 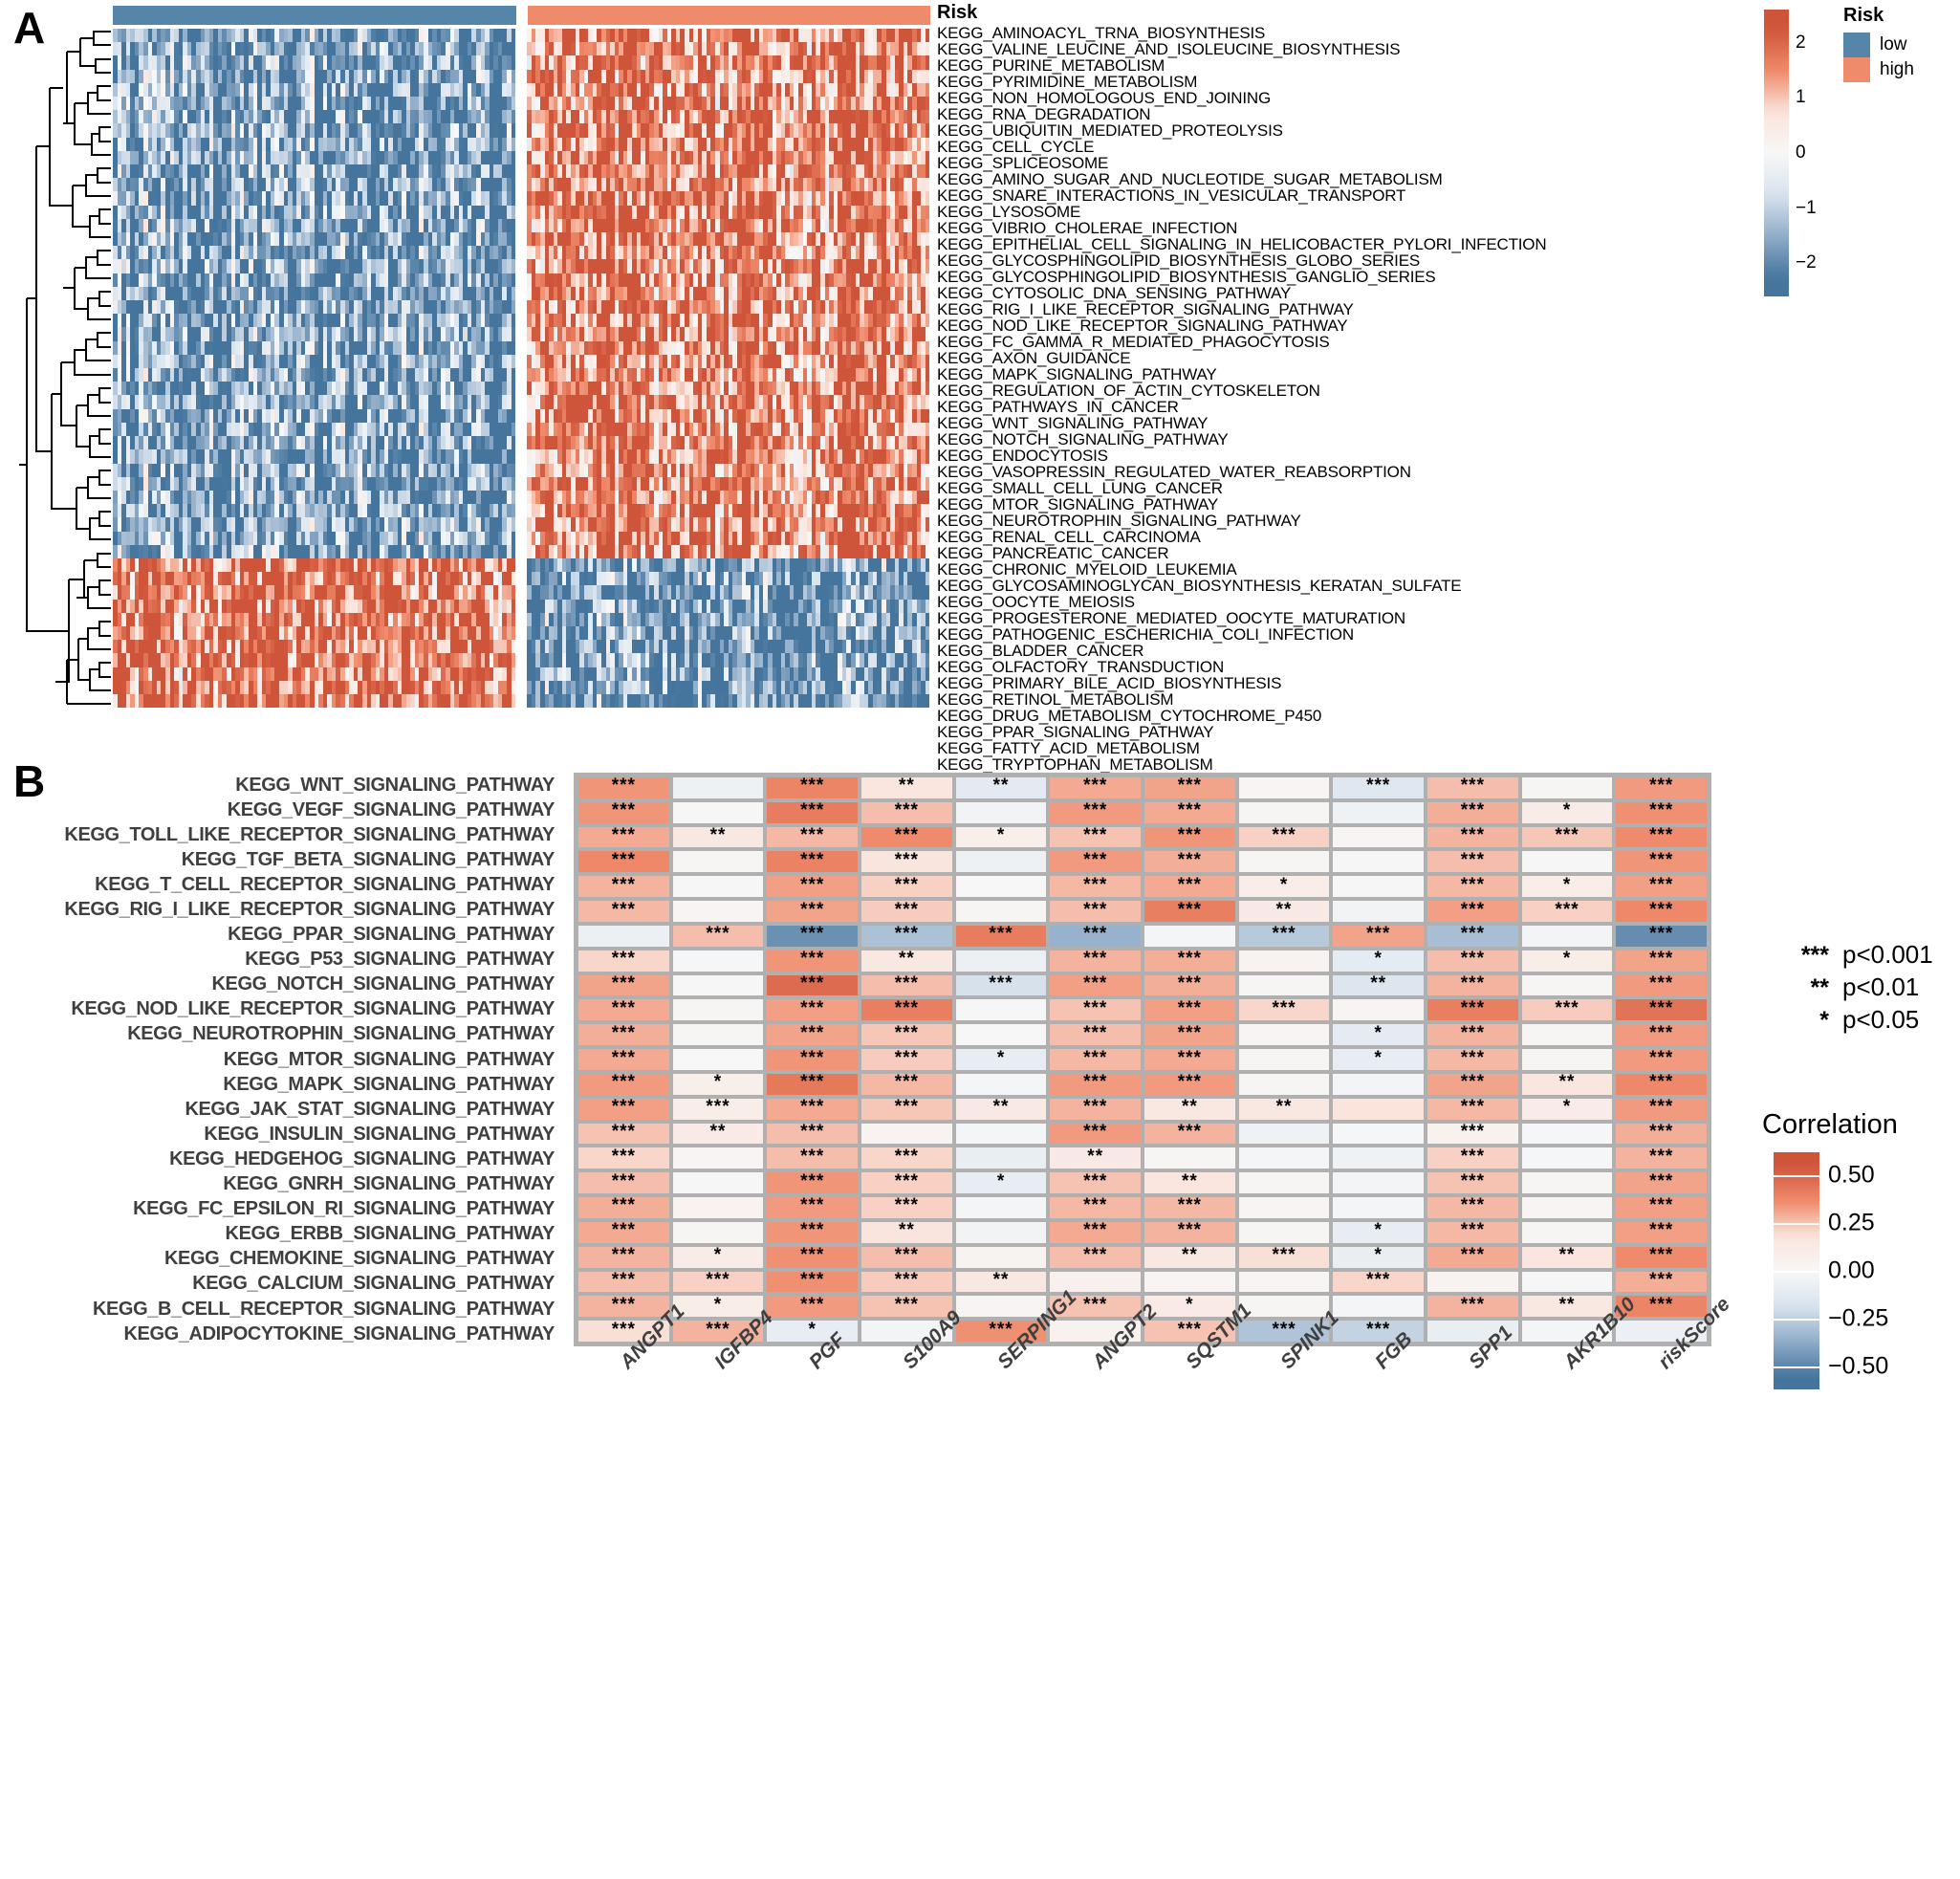 What do you see at coordinates (957, 12) in the screenshot?
I see `panel-a-annotation-title: Risk` at bounding box center [957, 12].